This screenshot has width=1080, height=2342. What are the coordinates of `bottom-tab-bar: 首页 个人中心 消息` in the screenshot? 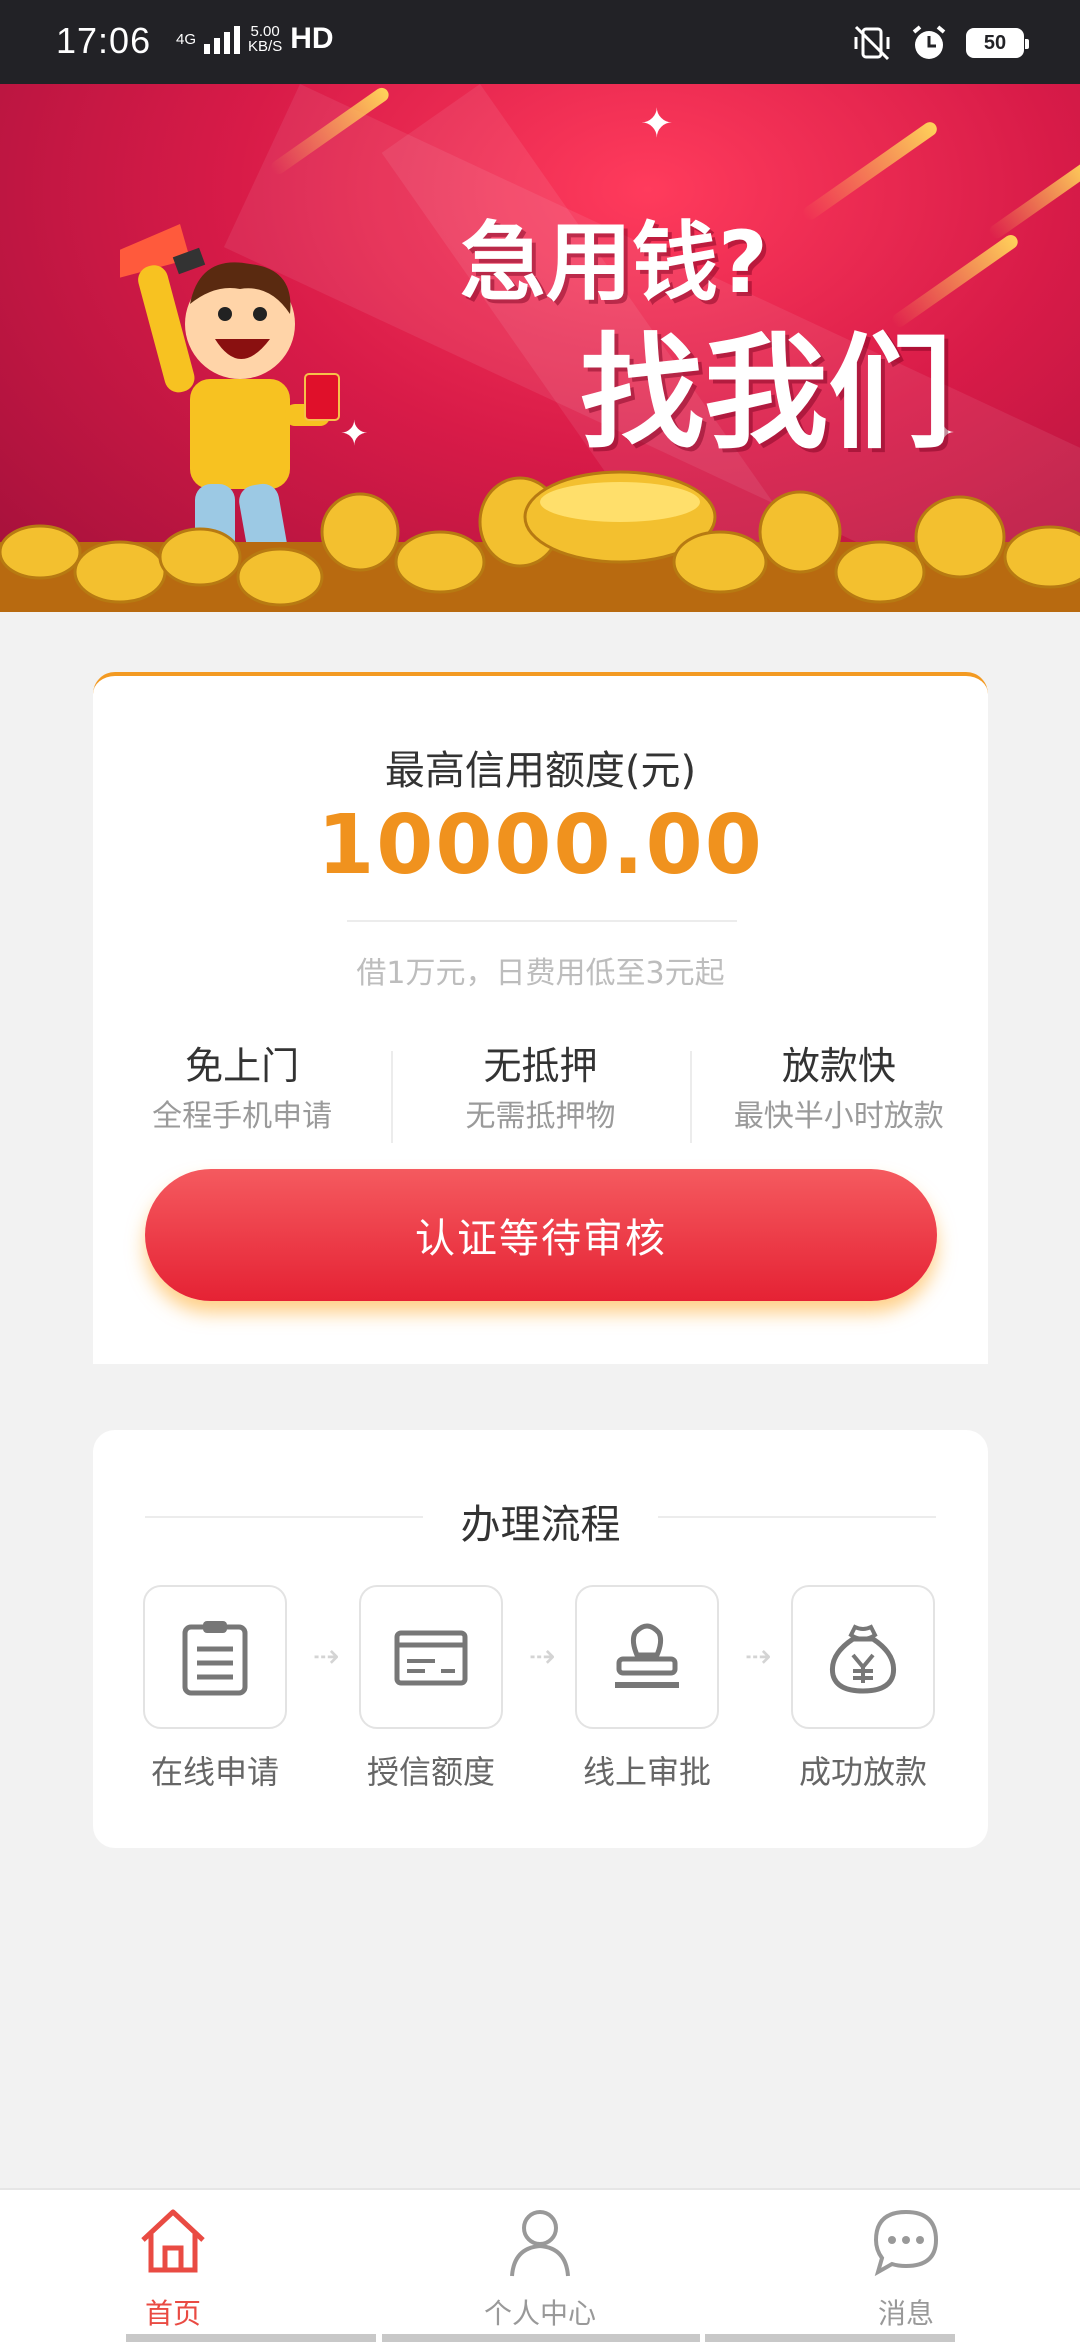 It's located at (540, 2265).